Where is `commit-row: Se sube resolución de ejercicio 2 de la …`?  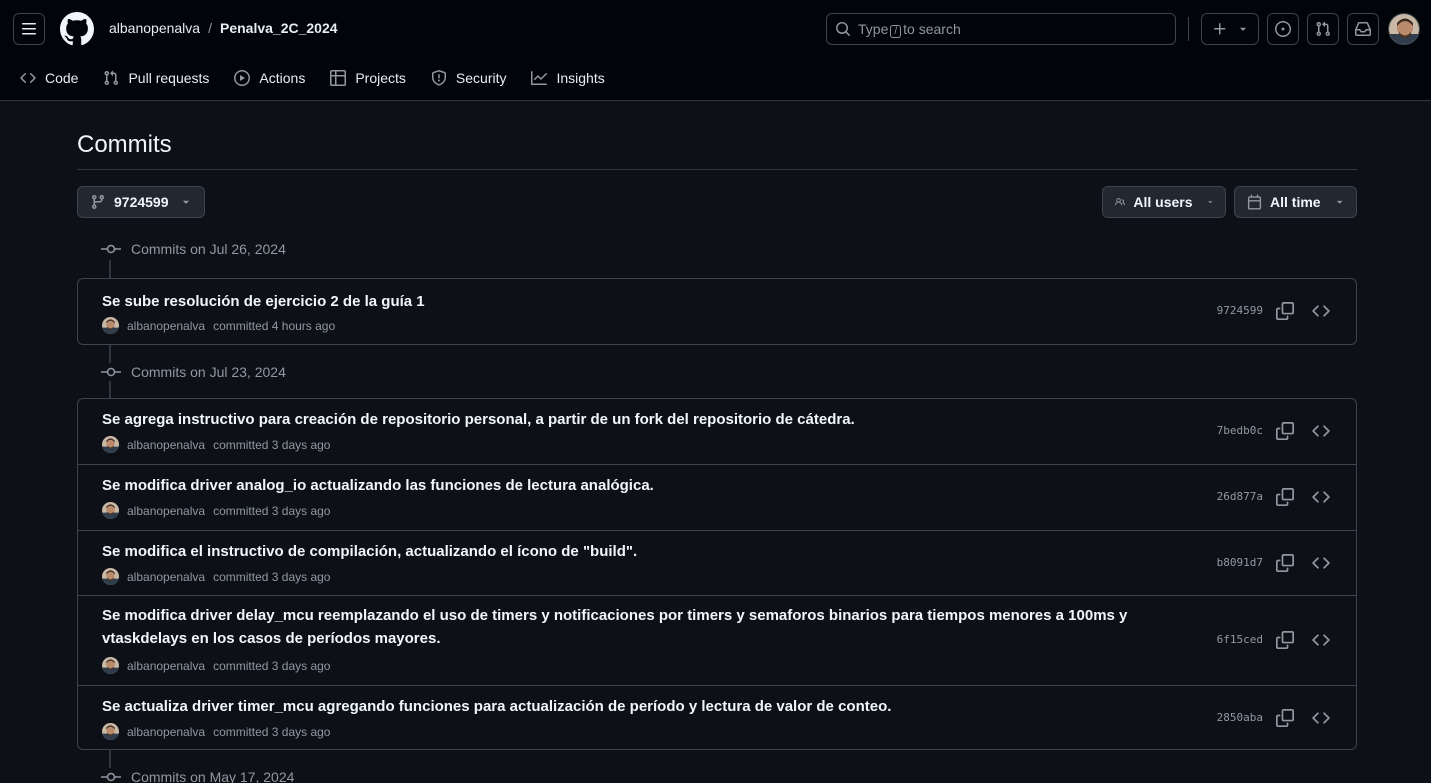
commit-row: Se sube resolución de ejercicio 2 de la … is located at coordinates (717, 311).